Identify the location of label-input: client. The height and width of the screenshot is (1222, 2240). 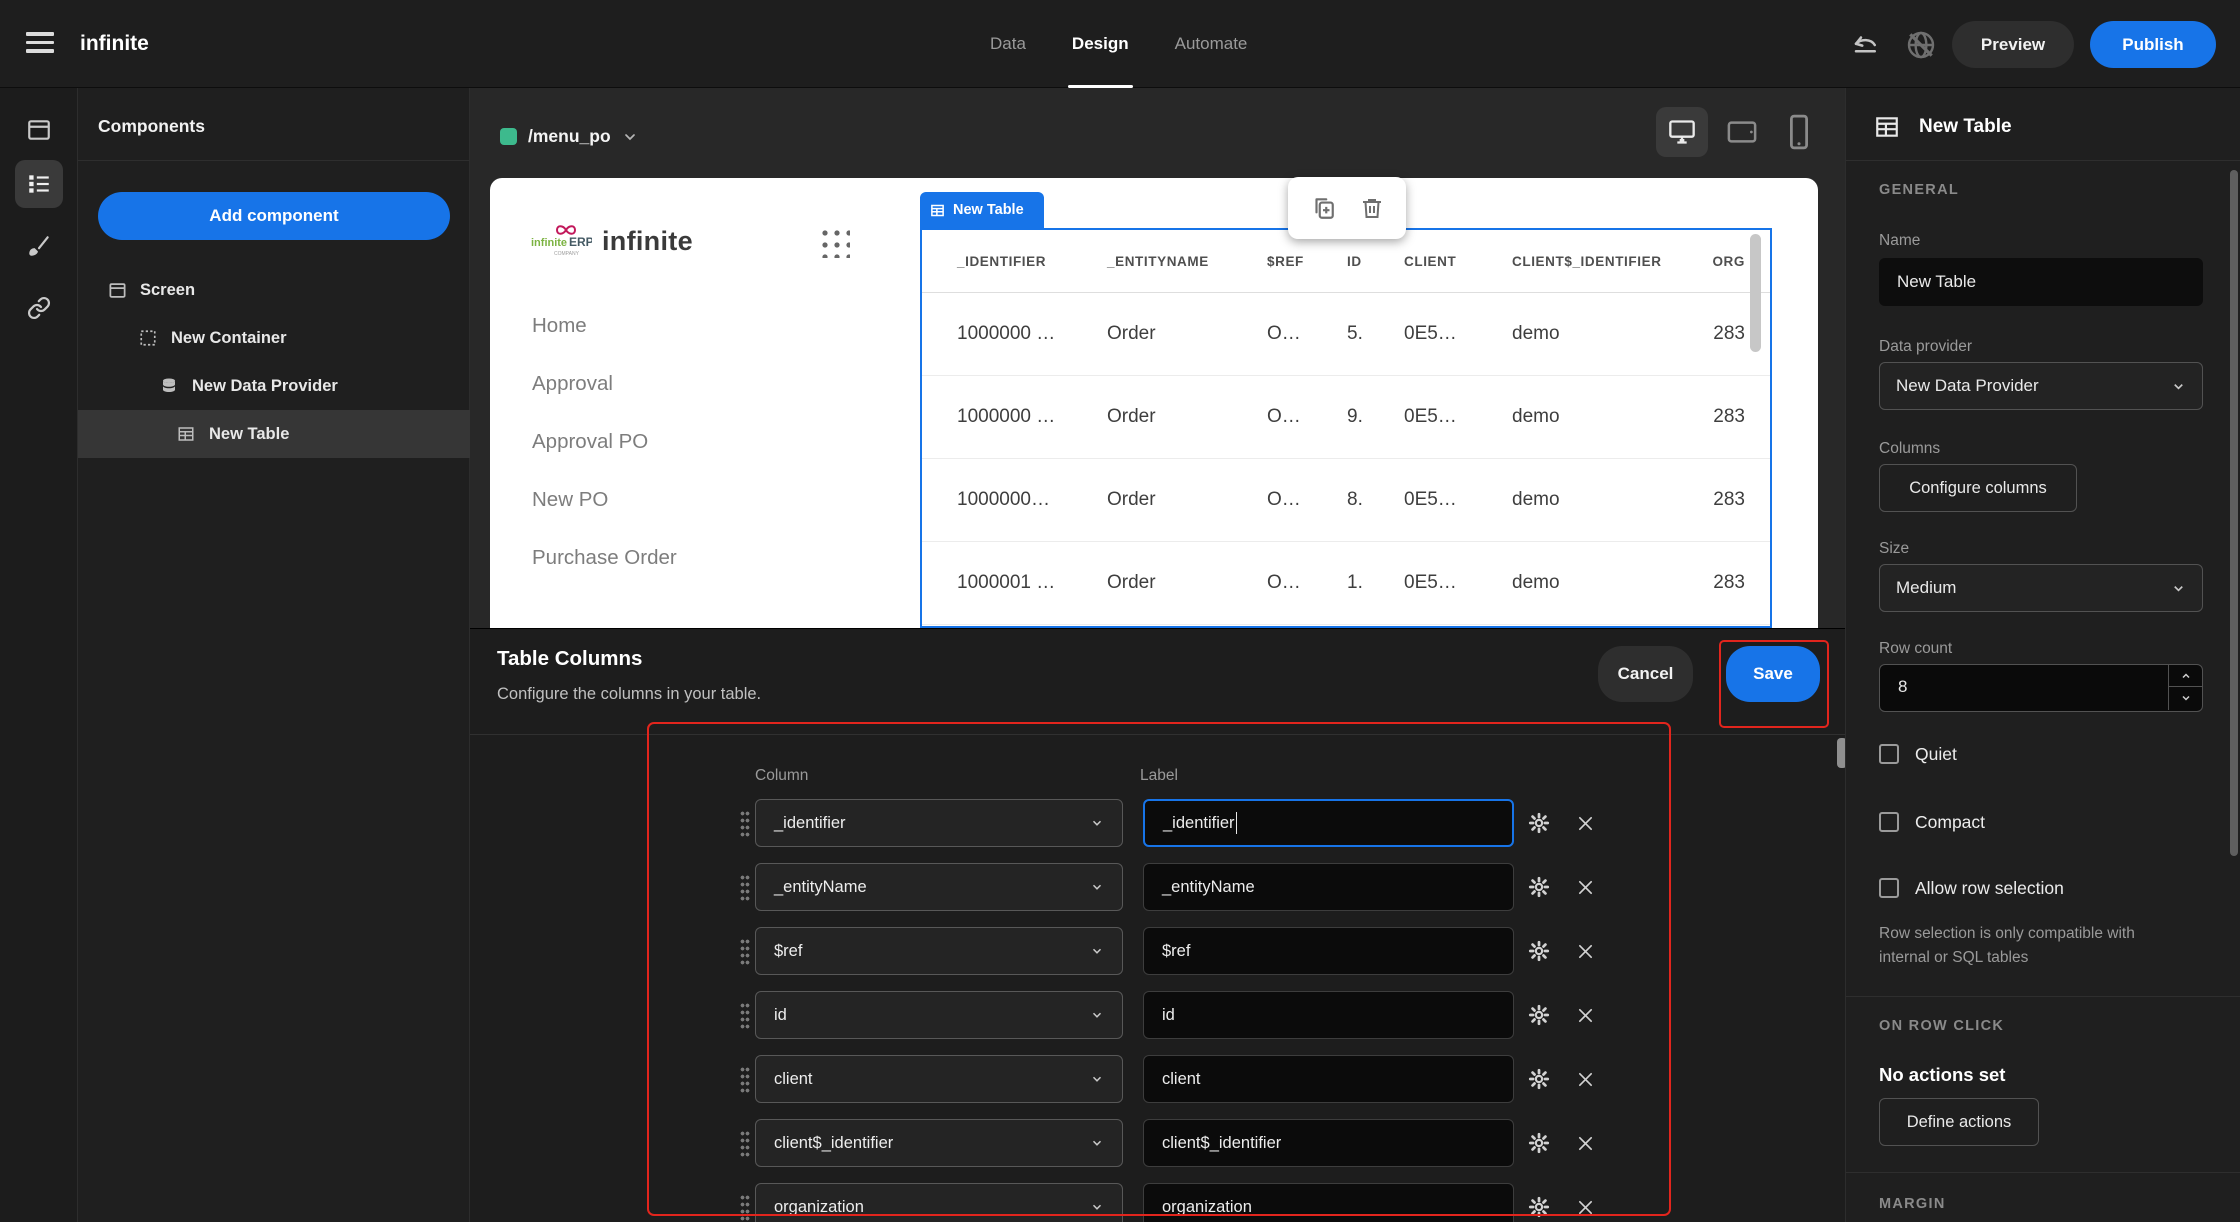
(1328, 1079).